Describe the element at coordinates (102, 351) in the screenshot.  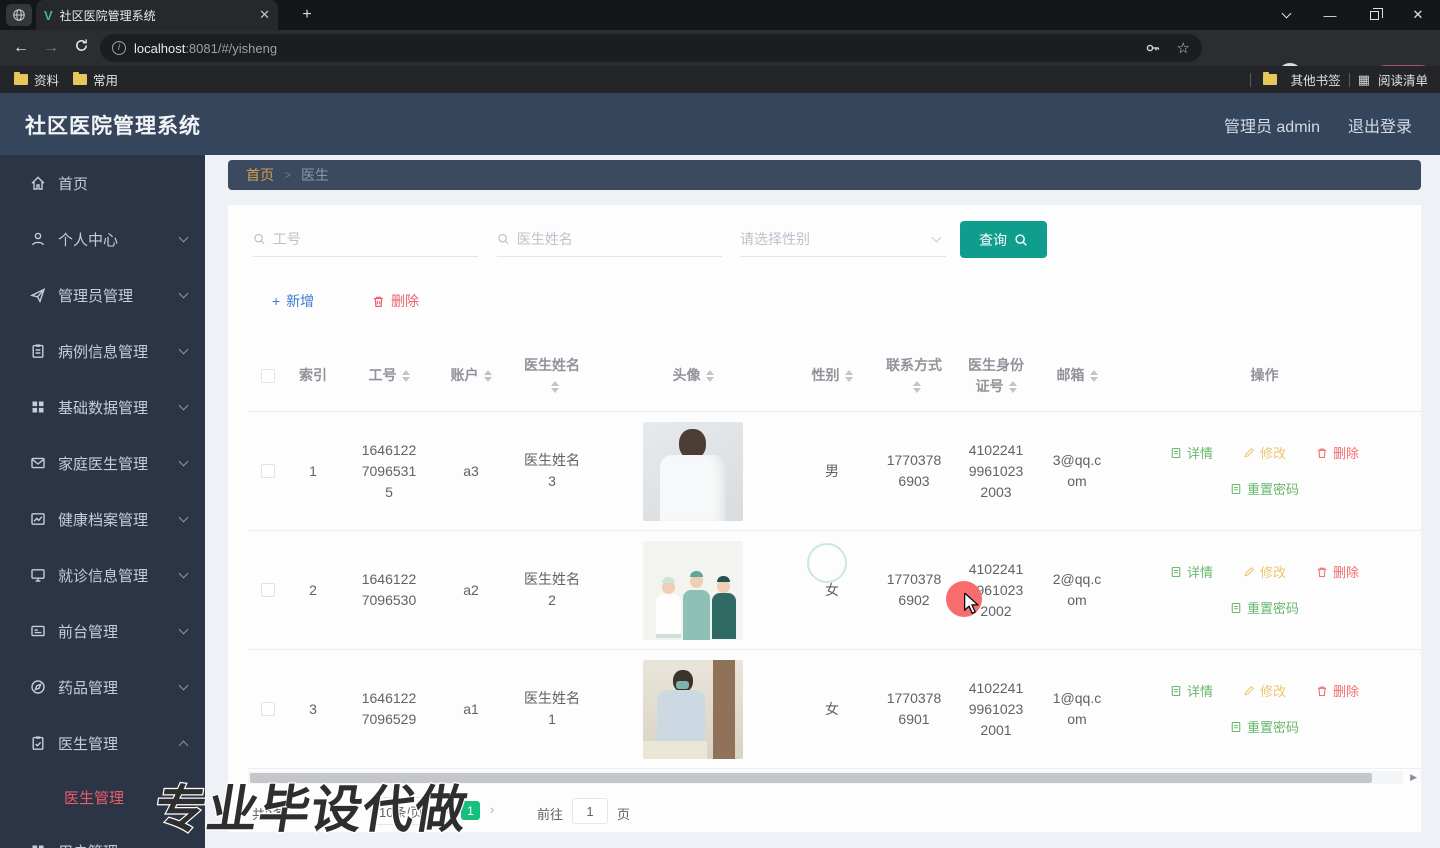
I see `sidebar-item-case-info: 病例信息管理` at that location.